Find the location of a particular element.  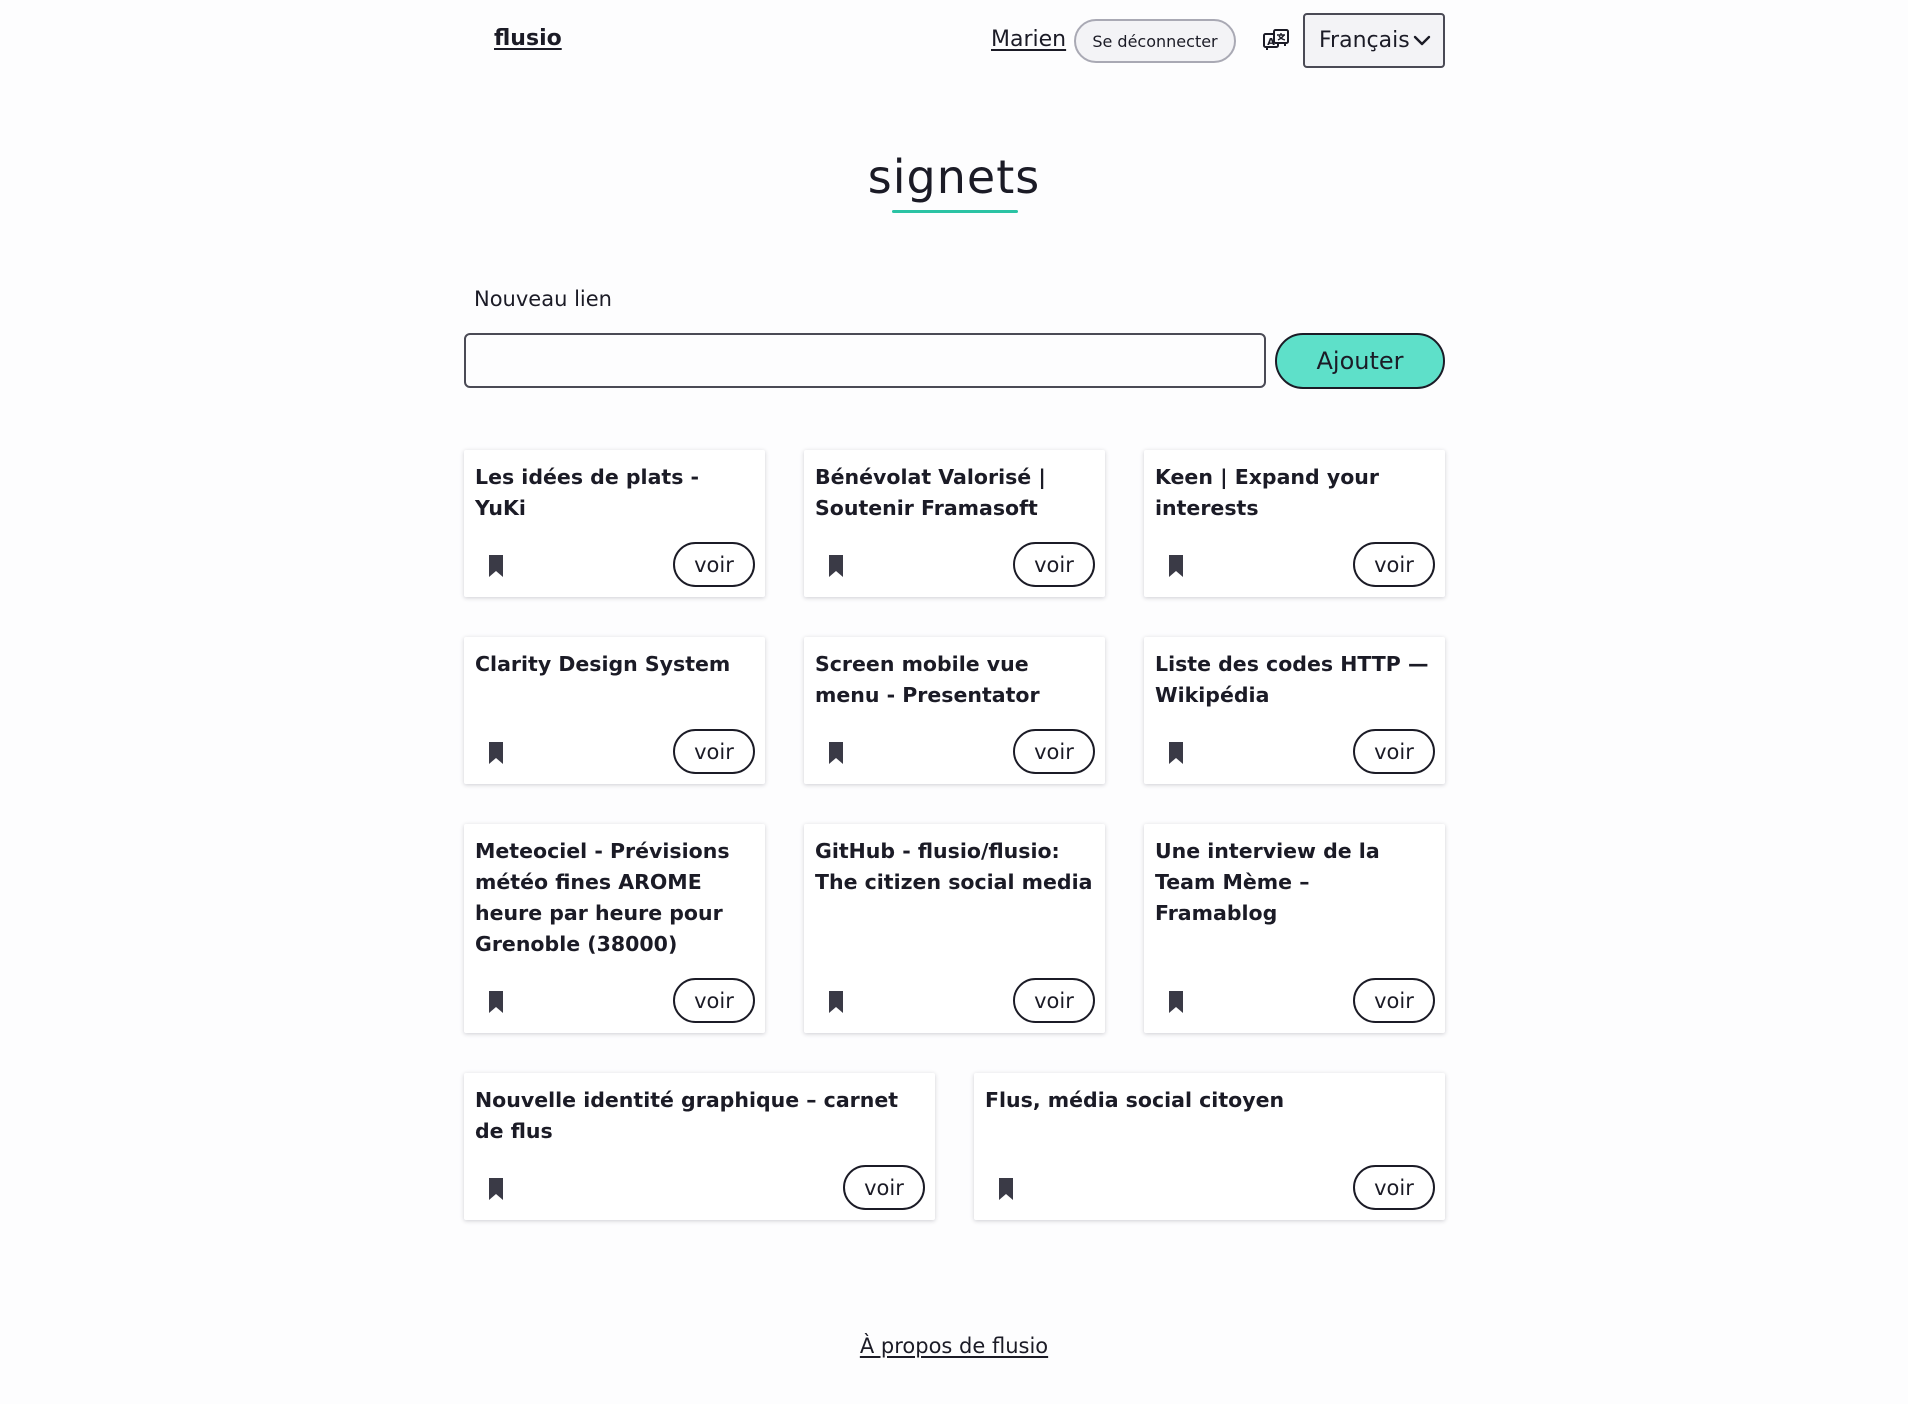

page-title: signets is located at coordinates (954, 177).